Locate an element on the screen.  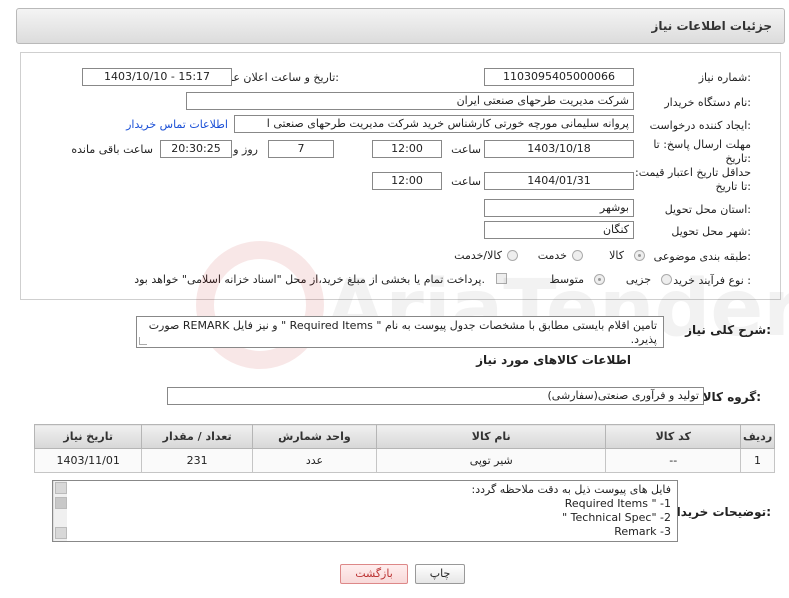
buyer-contact-link: اطلاعات تماس خریدار is located at coordinates (177, 124).